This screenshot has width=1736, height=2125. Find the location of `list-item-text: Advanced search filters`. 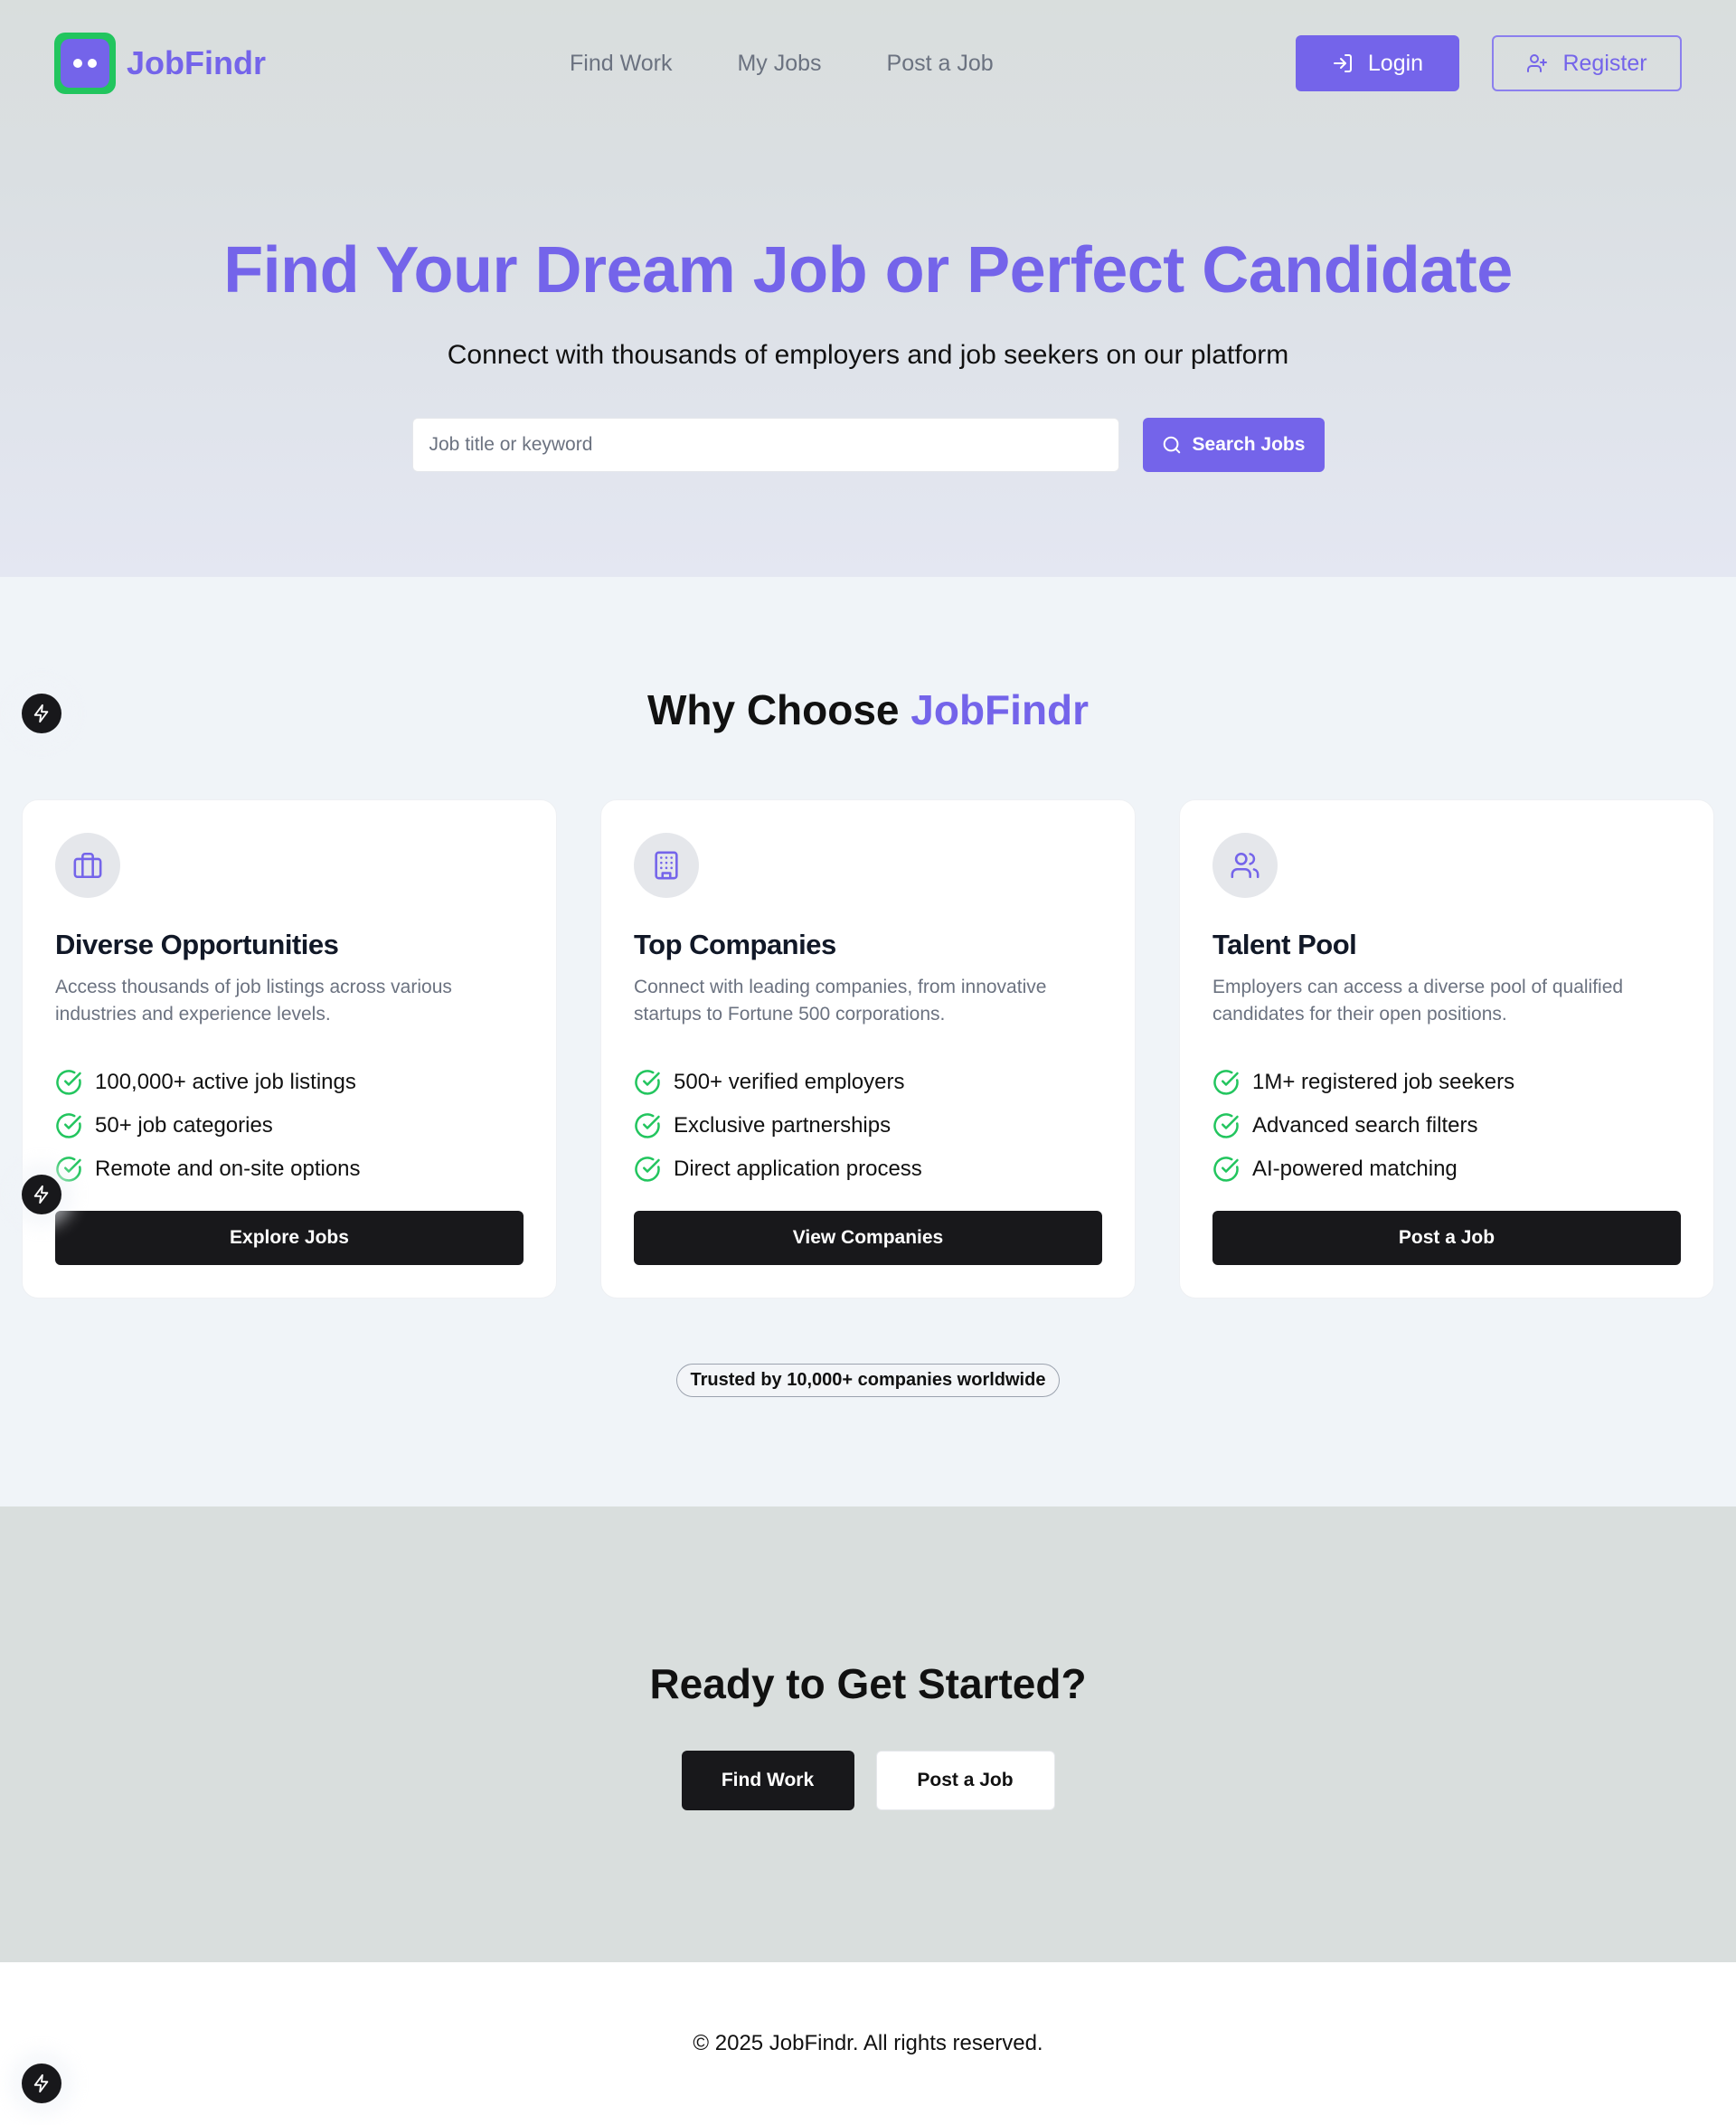

list-item-text: Advanced search filters is located at coordinates (1365, 1125).